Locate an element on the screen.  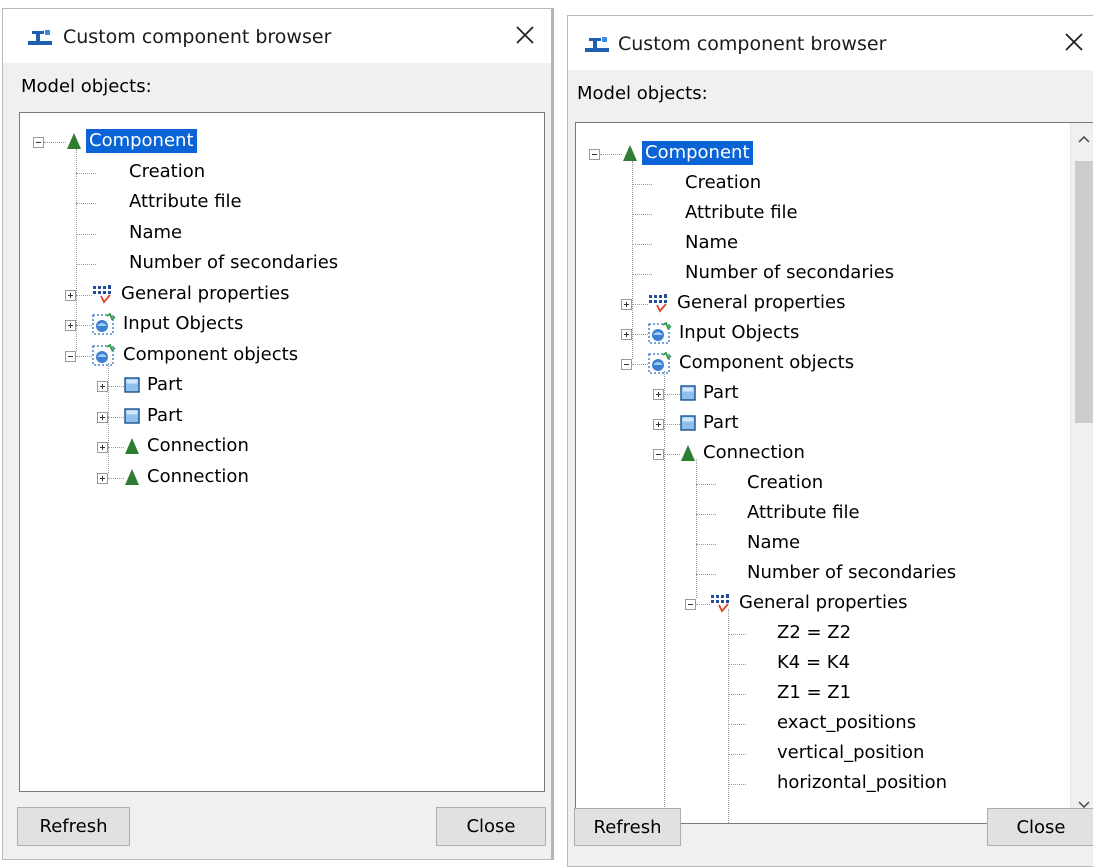
tree-node-k4-k4: K4 = K4 is located at coordinates (813, 663).